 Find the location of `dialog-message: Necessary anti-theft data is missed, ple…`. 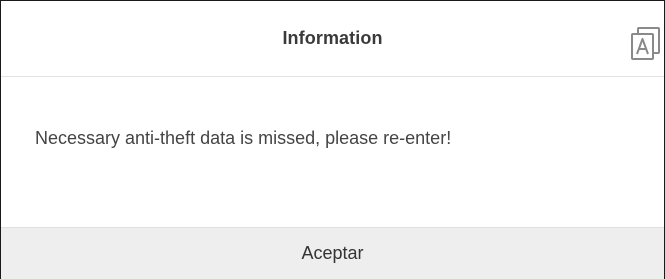

dialog-message: Necessary anti-theft data is missed, ple… is located at coordinates (243, 138).